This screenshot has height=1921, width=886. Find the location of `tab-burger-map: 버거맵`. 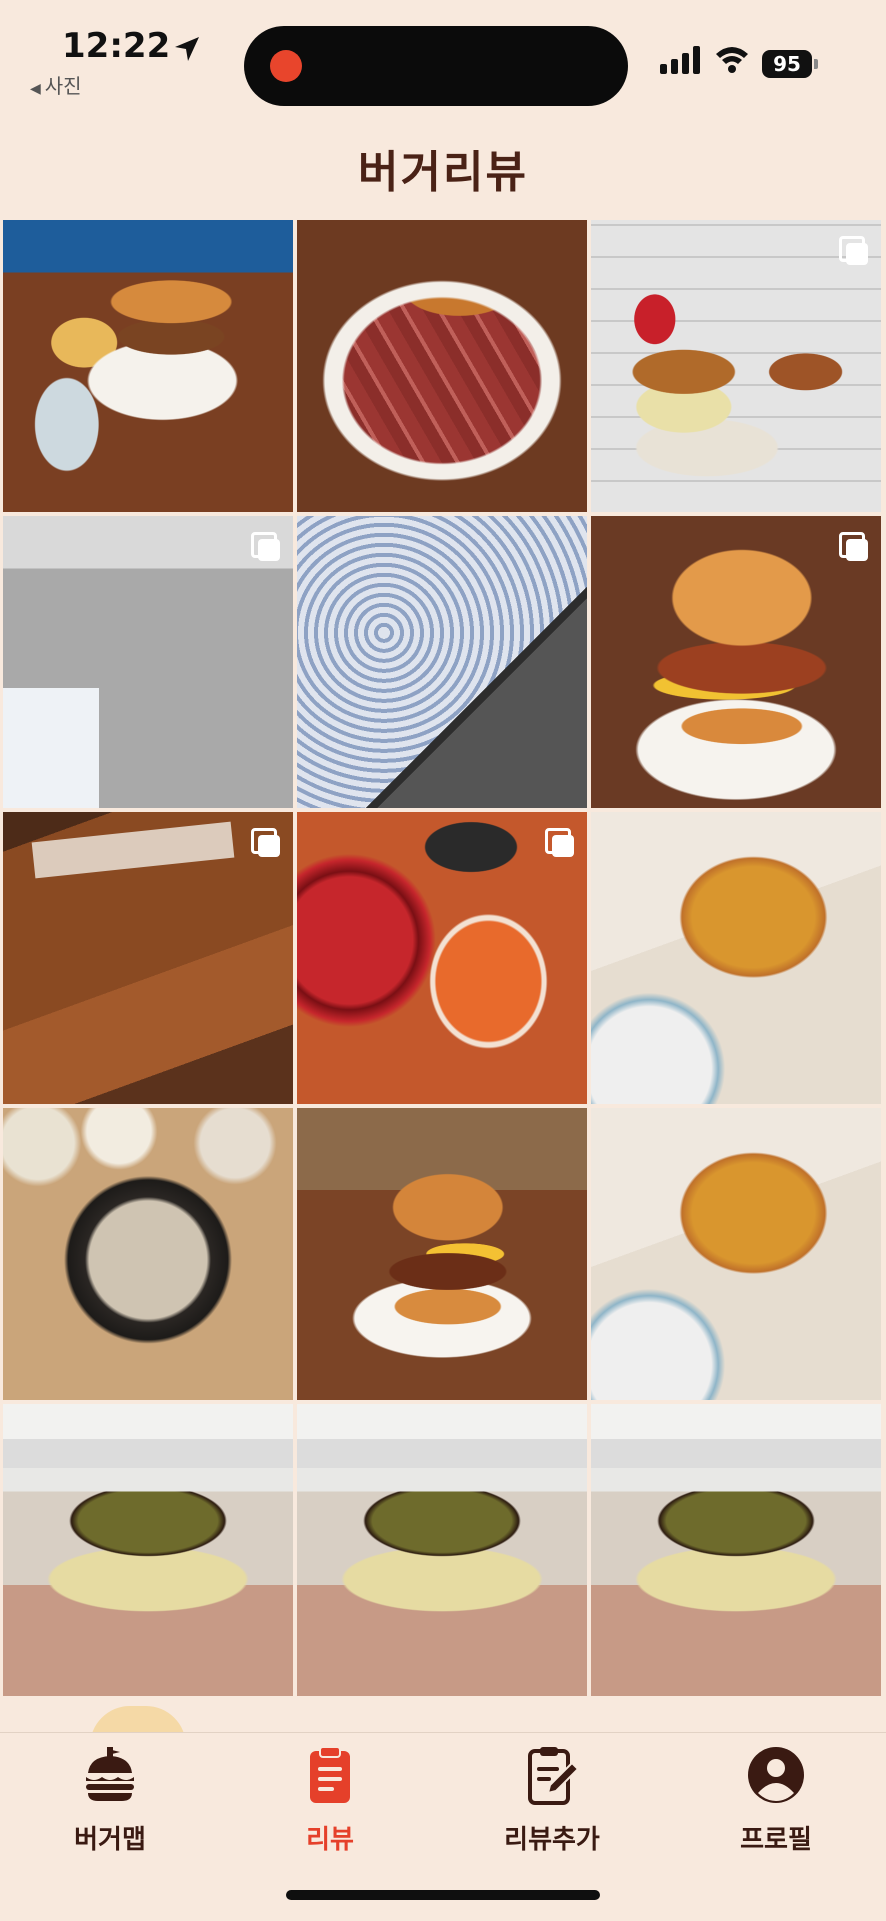

tab-burger-map: 버거맵 is located at coordinates (110, 1799).